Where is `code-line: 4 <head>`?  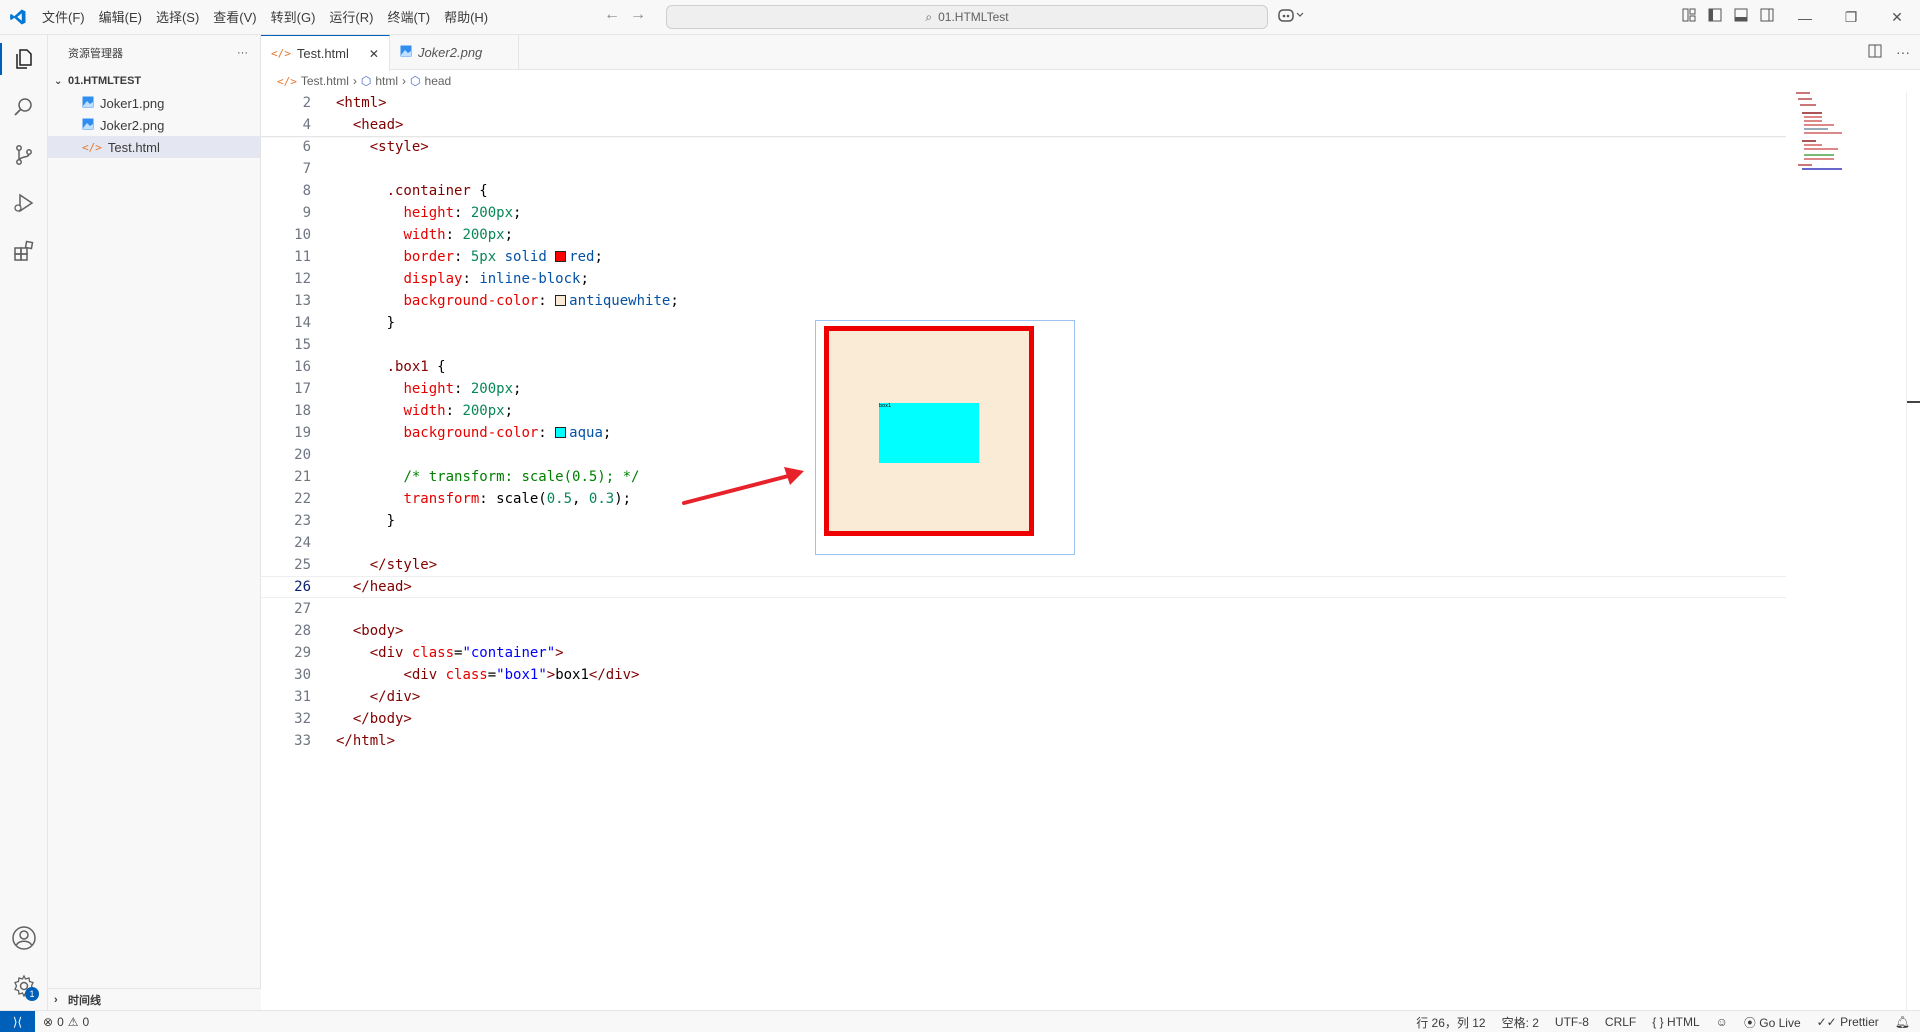
code-line: 4 <head> is located at coordinates (1023, 125).